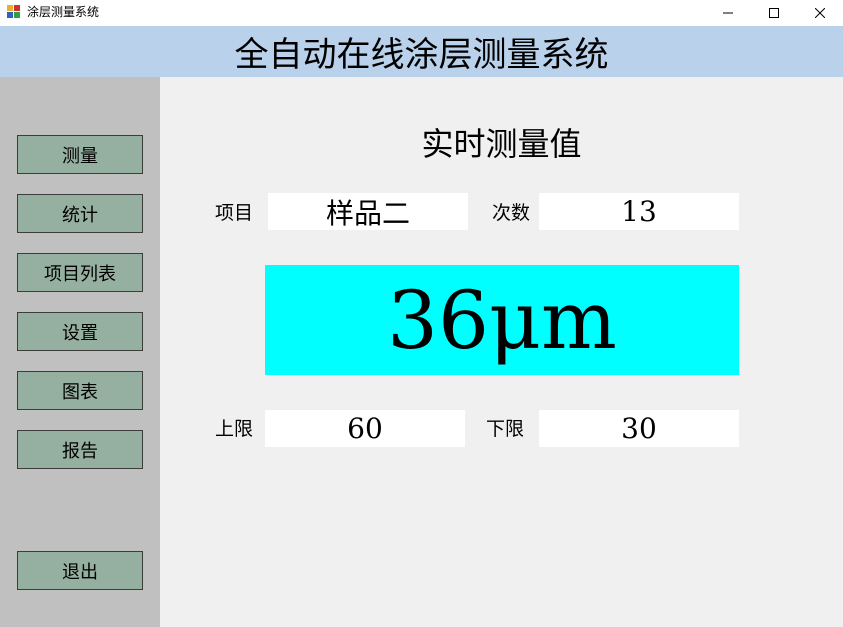 This screenshot has width=843, height=627. Describe the element at coordinates (80, 390) in the screenshot. I see `chart-button: 图表` at that location.